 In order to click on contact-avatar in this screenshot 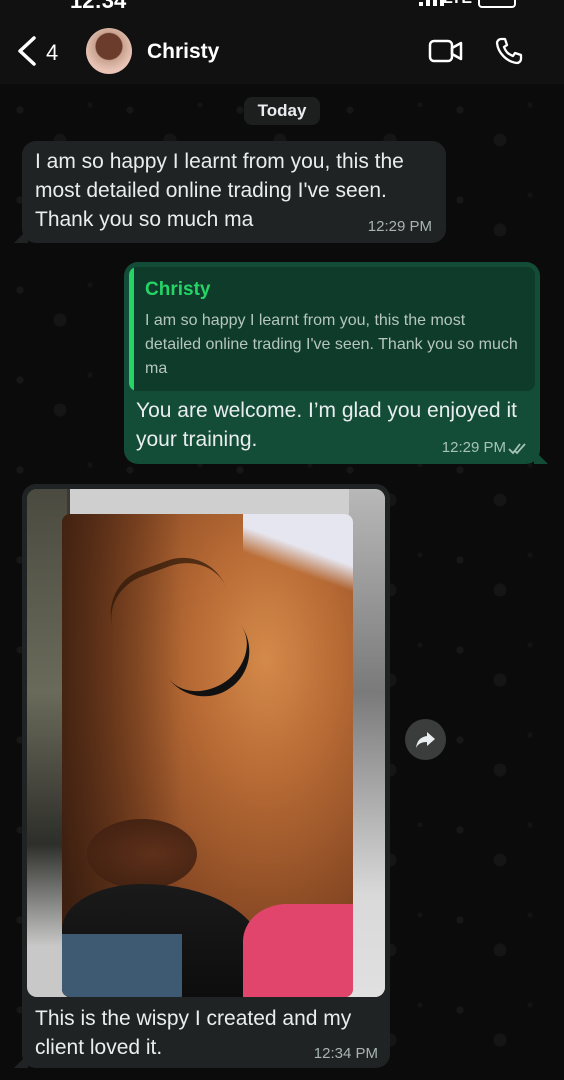, I will do `click(109, 51)`.